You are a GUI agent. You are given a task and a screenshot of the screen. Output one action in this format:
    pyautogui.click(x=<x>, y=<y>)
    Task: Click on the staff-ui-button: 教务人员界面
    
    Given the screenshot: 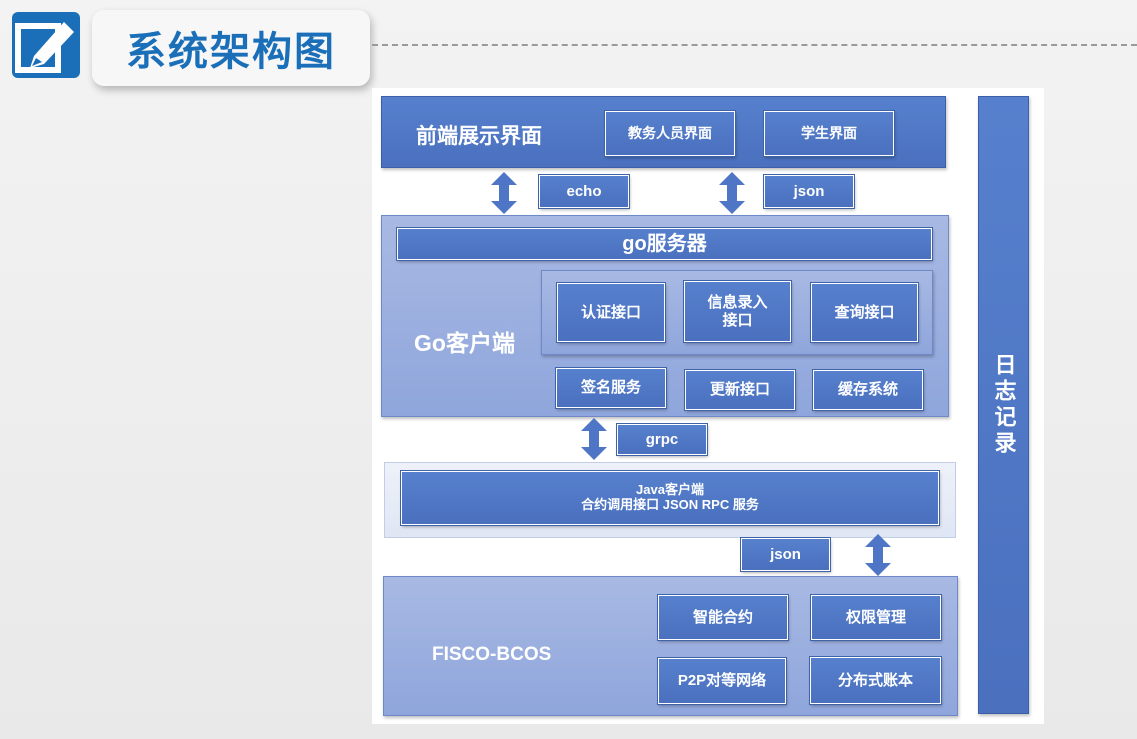 What is the action you would take?
    pyautogui.click(x=670, y=133)
    